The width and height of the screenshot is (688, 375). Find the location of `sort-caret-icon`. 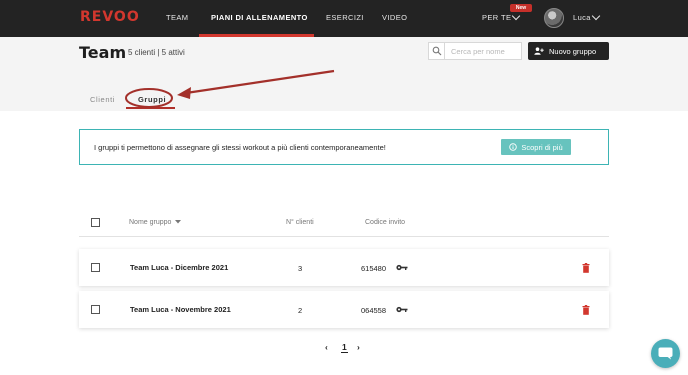

sort-caret-icon is located at coordinates (178, 222).